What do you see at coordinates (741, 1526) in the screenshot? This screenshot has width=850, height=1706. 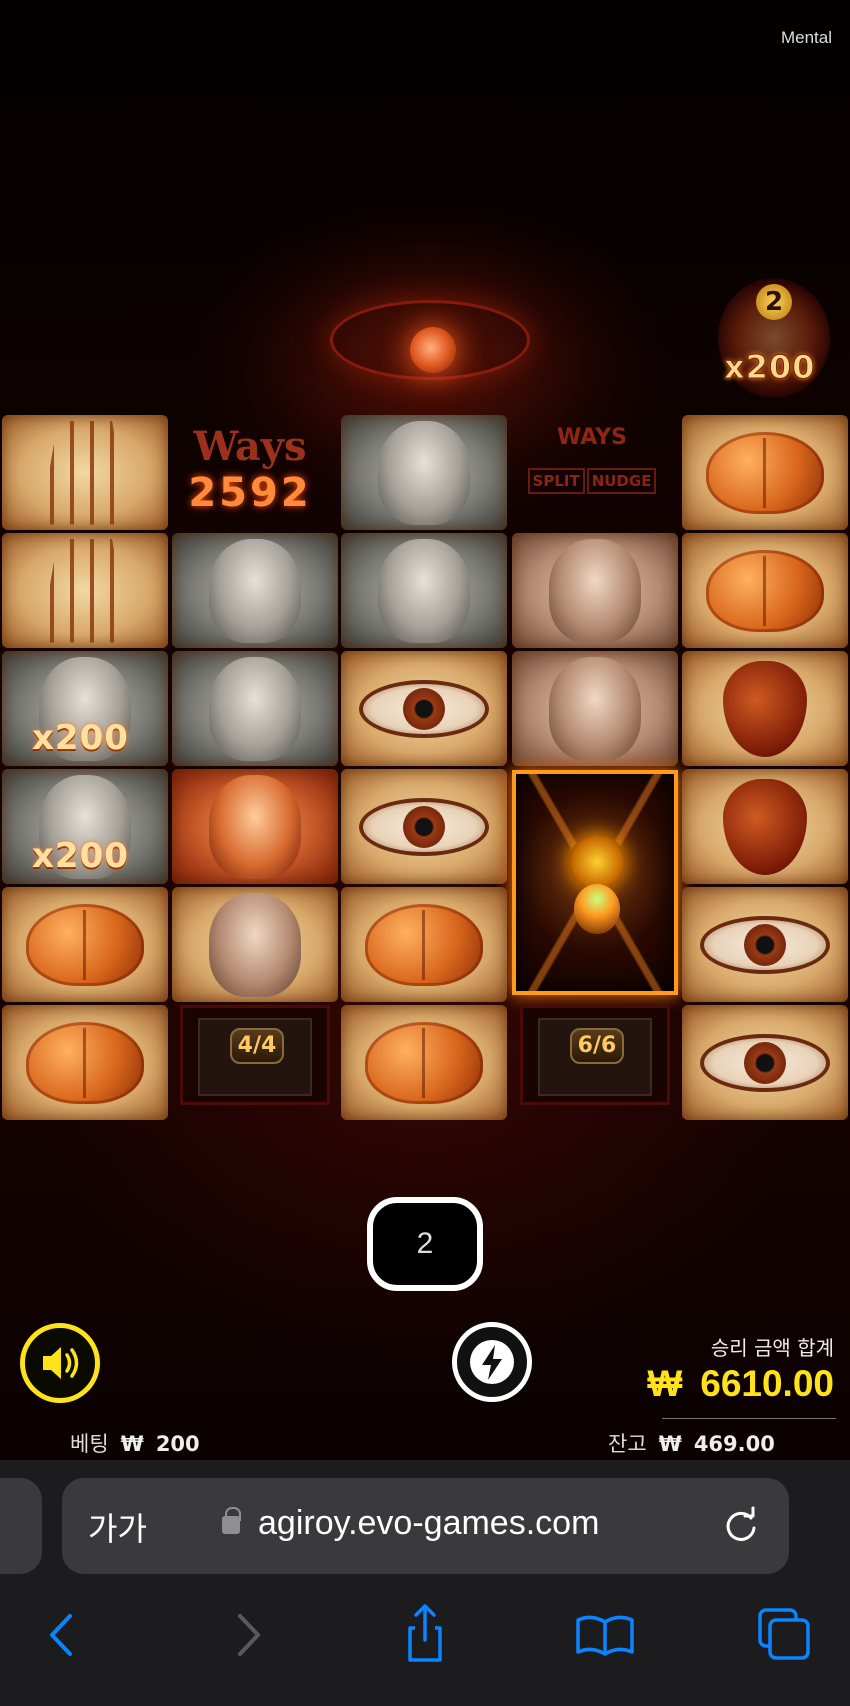 I see `reload-icon` at bounding box center [741, 1526].